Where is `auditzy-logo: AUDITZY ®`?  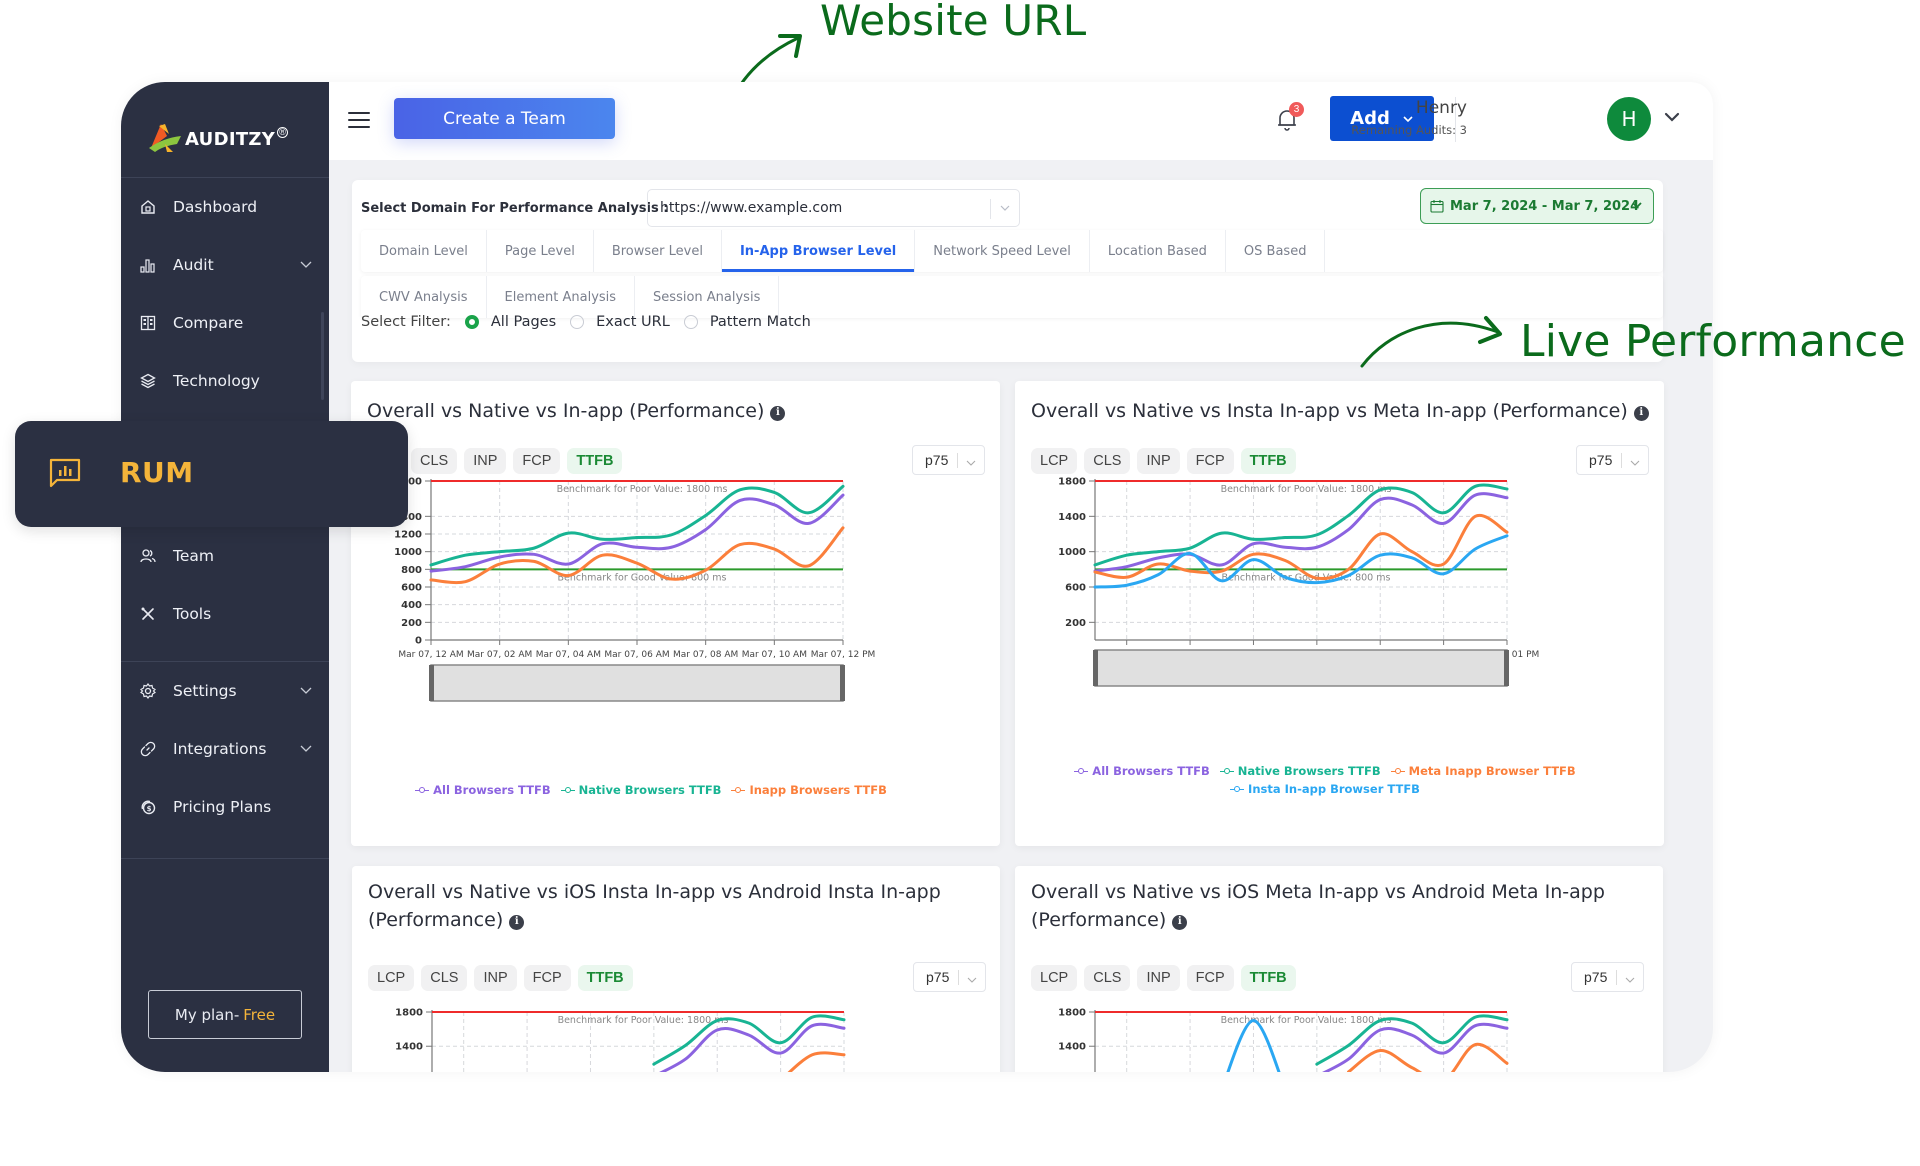
auditzy-logo: AUDITZY ® is located at coordinates (218, 136).